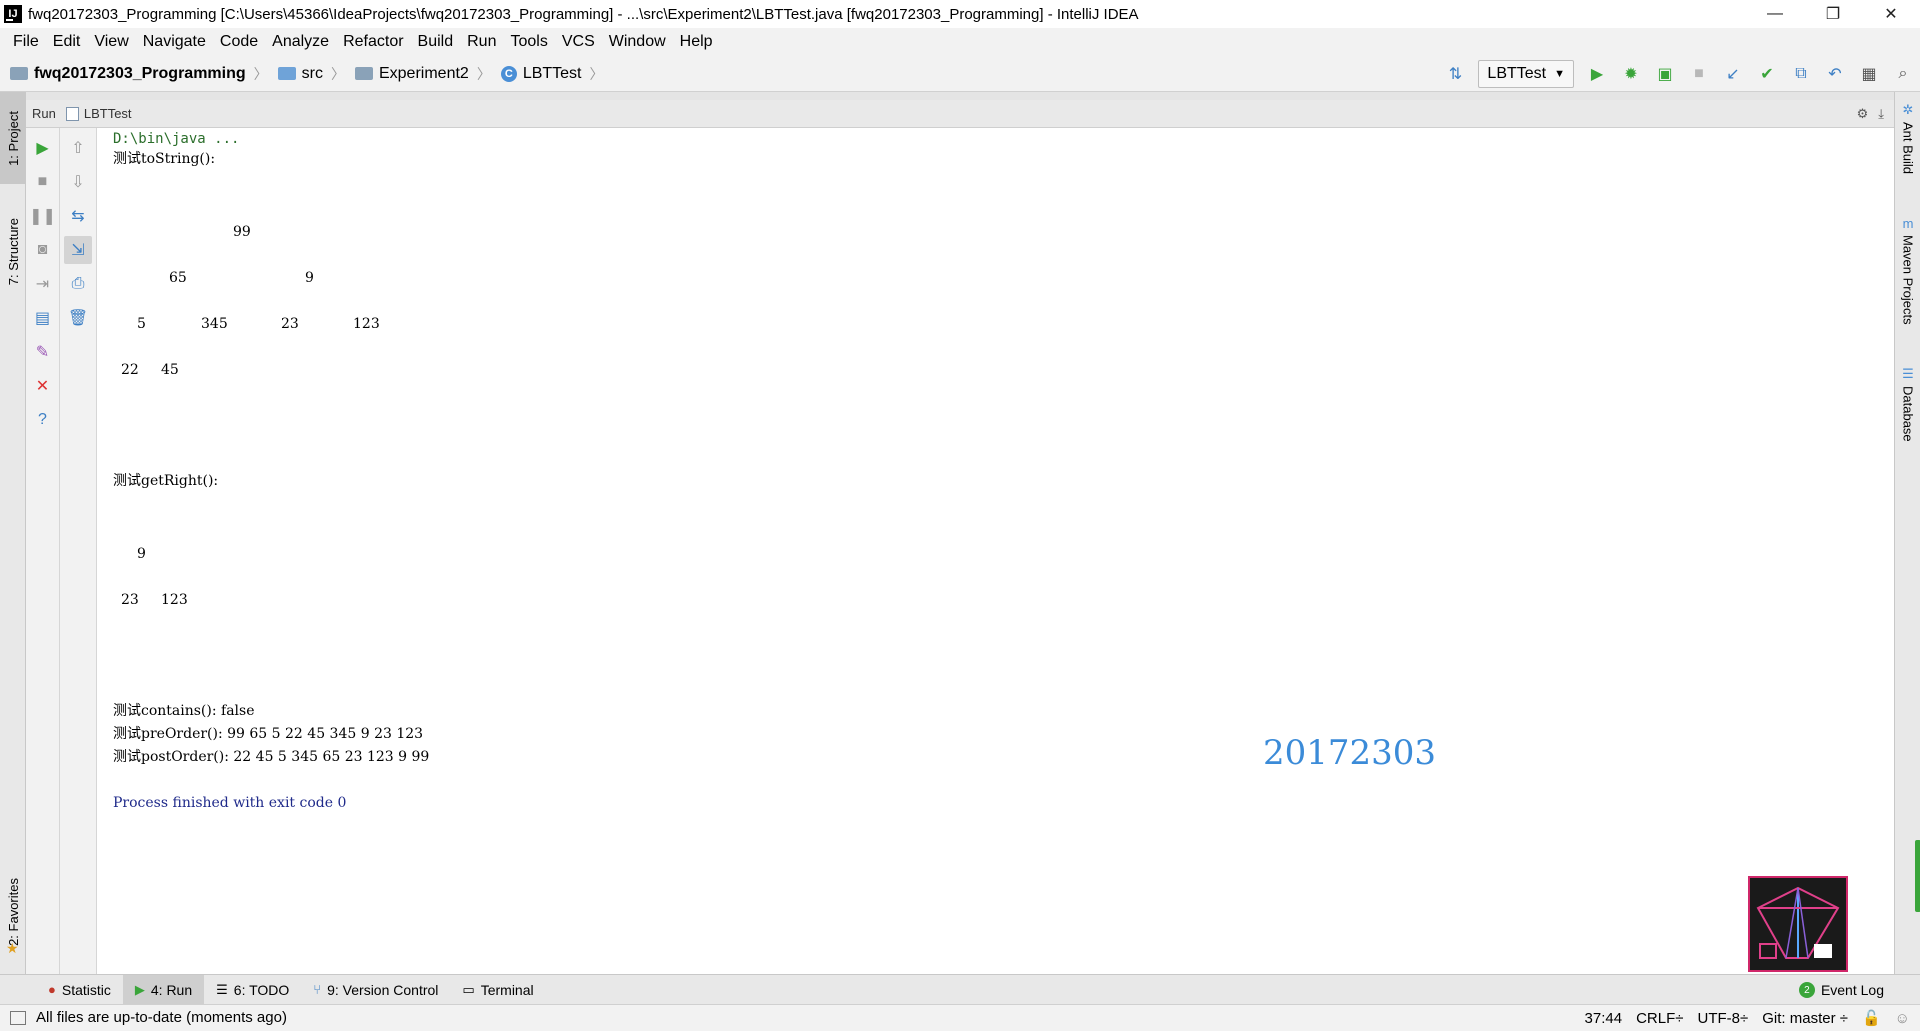 This screenshot has height=1031, width=1920. I want to click on pin-icon: ✎, so click(43, 352).